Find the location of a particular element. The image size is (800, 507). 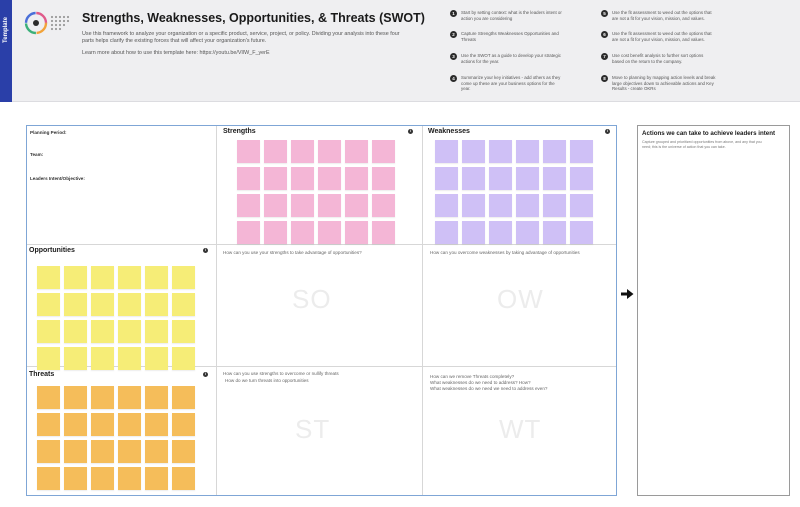

template-tab: Template is located at coordinates (6, 51).